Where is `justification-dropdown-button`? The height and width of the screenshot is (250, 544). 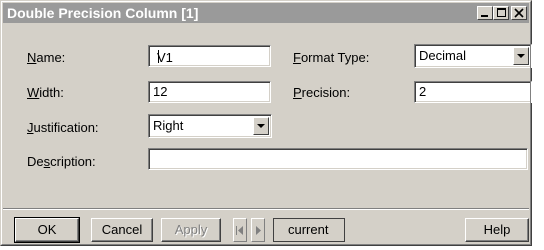 justification-dropdown-button is located at coordinates (261, 126).